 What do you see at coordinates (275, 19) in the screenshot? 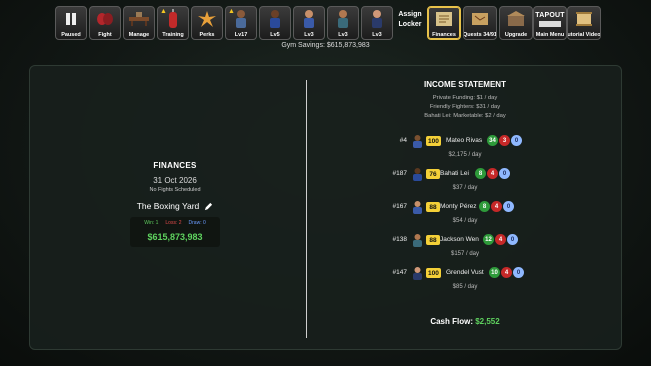
I see `fighter-portrait-icon` at bounding box center [275, 19].